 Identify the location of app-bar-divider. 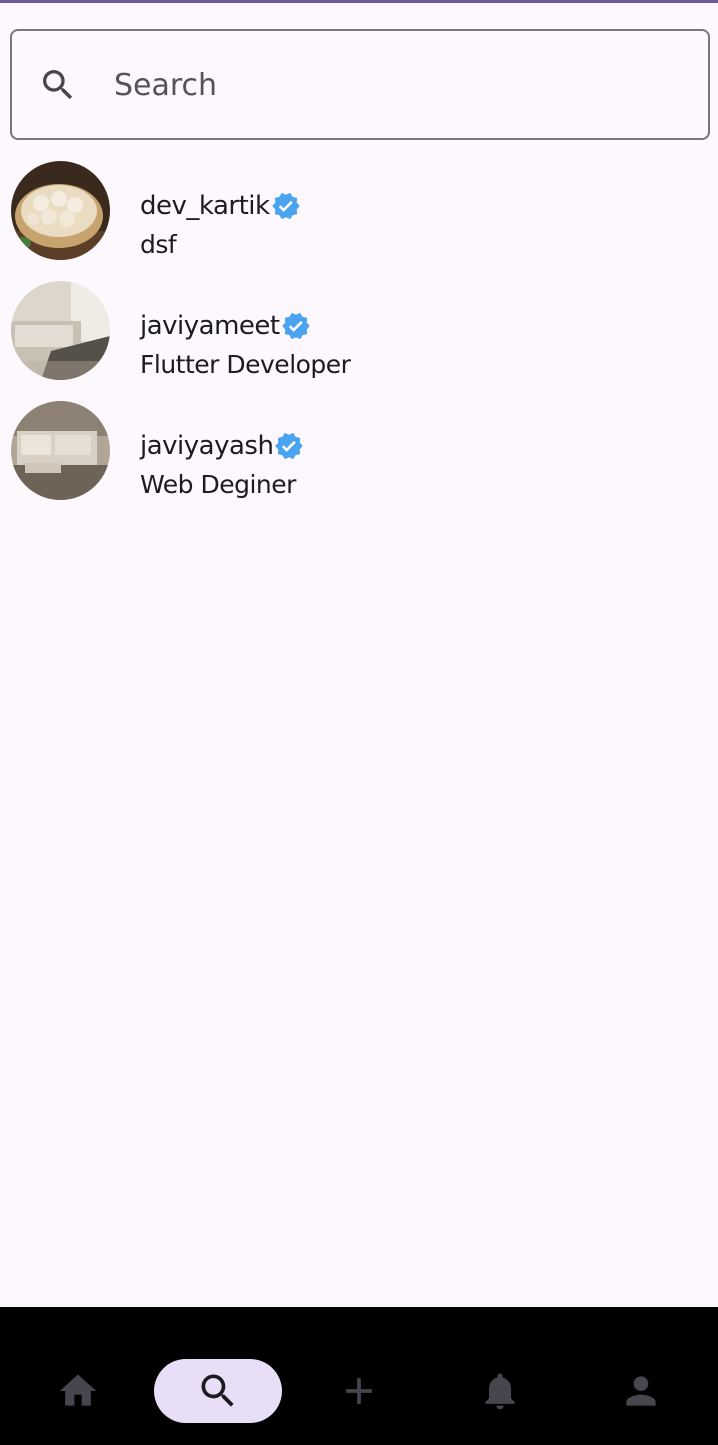
(359, 1).